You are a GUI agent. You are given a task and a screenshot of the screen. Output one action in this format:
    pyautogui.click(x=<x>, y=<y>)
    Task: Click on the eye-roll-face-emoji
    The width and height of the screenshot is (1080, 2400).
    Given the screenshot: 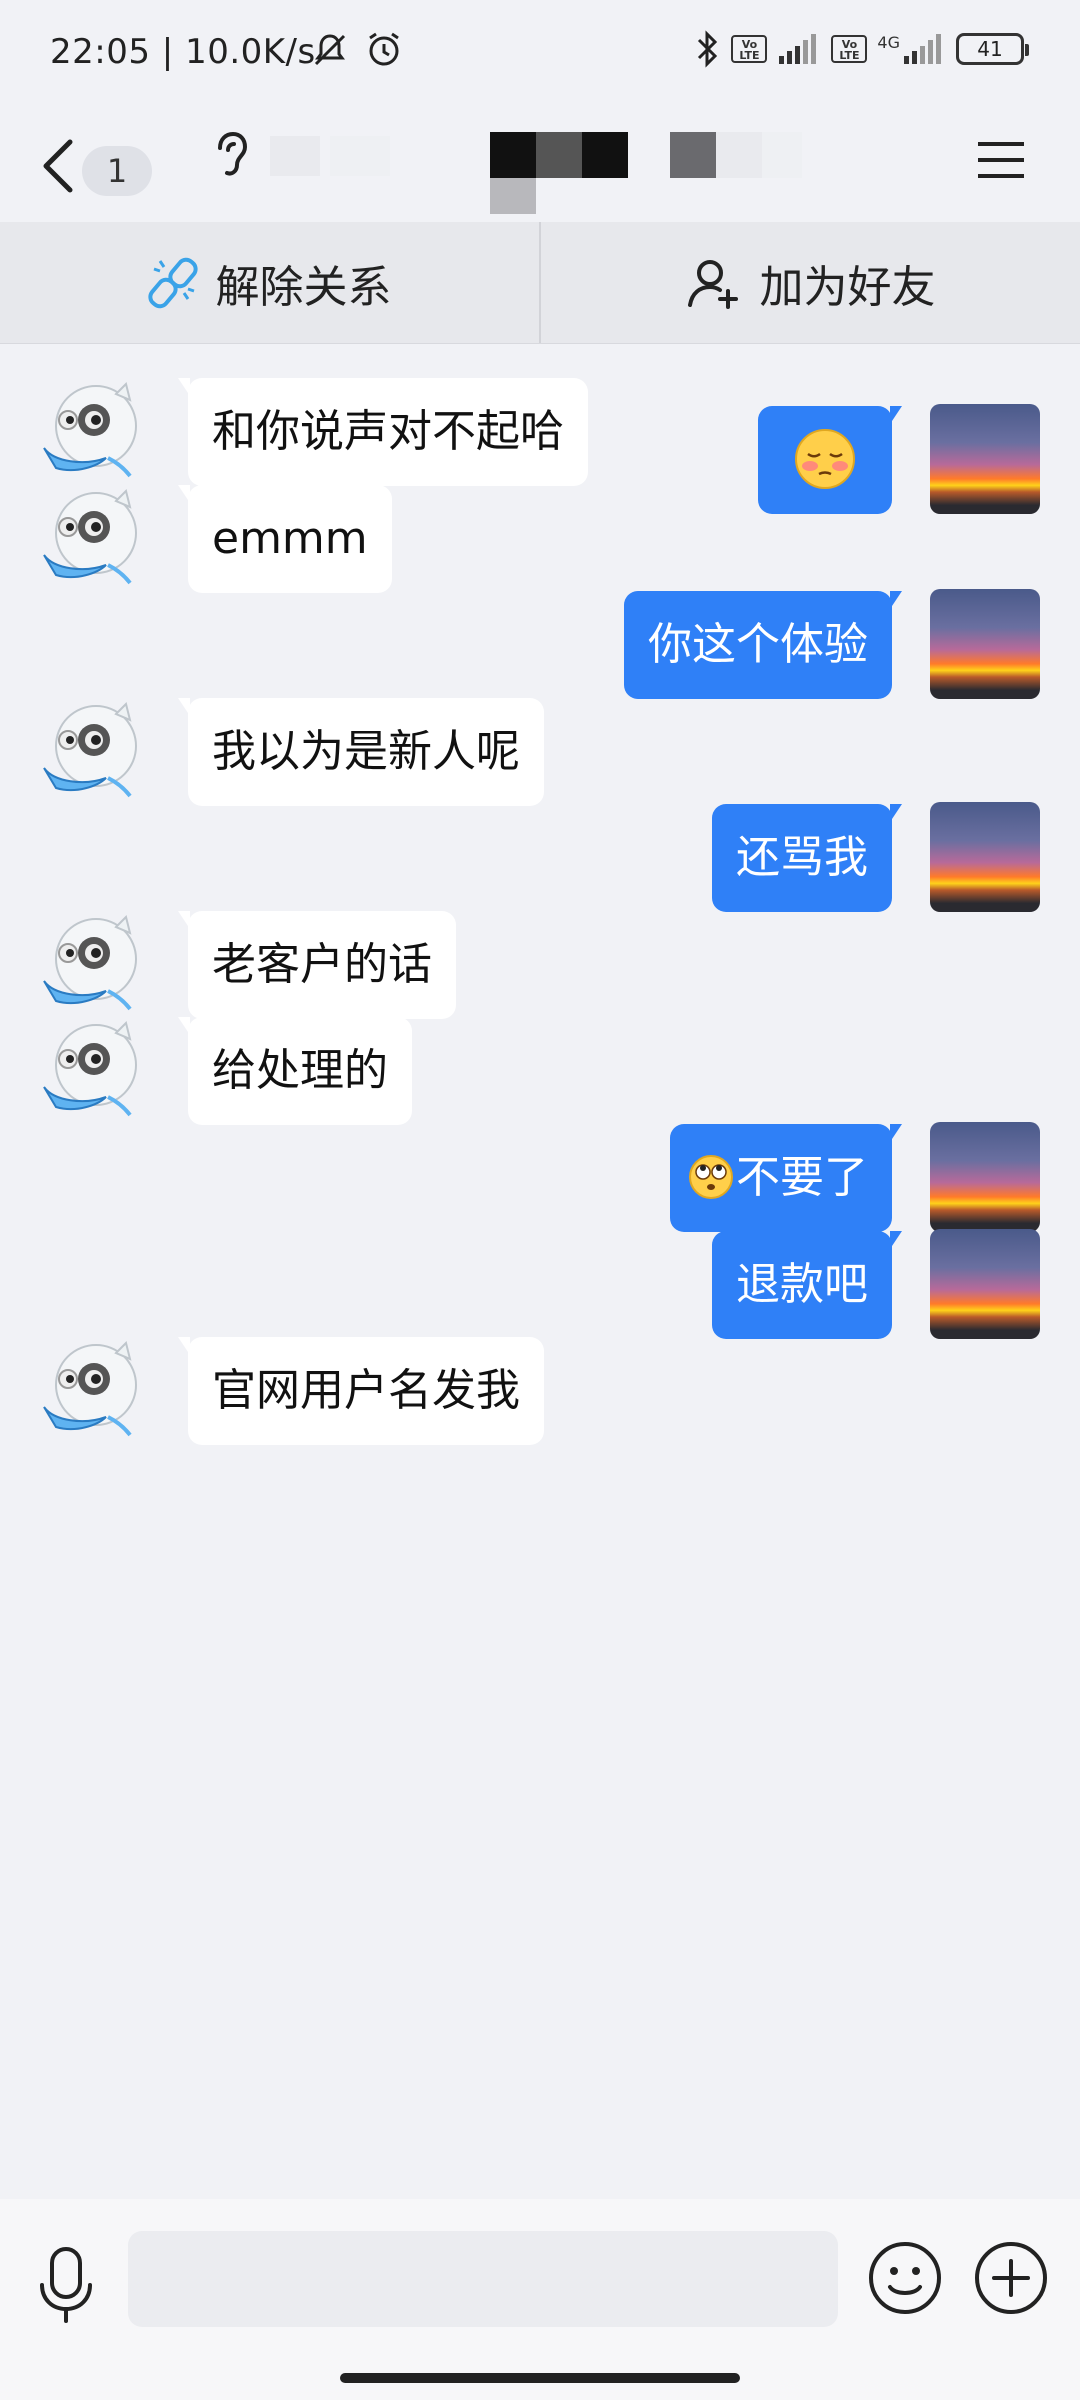 What is the action you would take?
    pyautogui.click(x=712, y=1177)
    